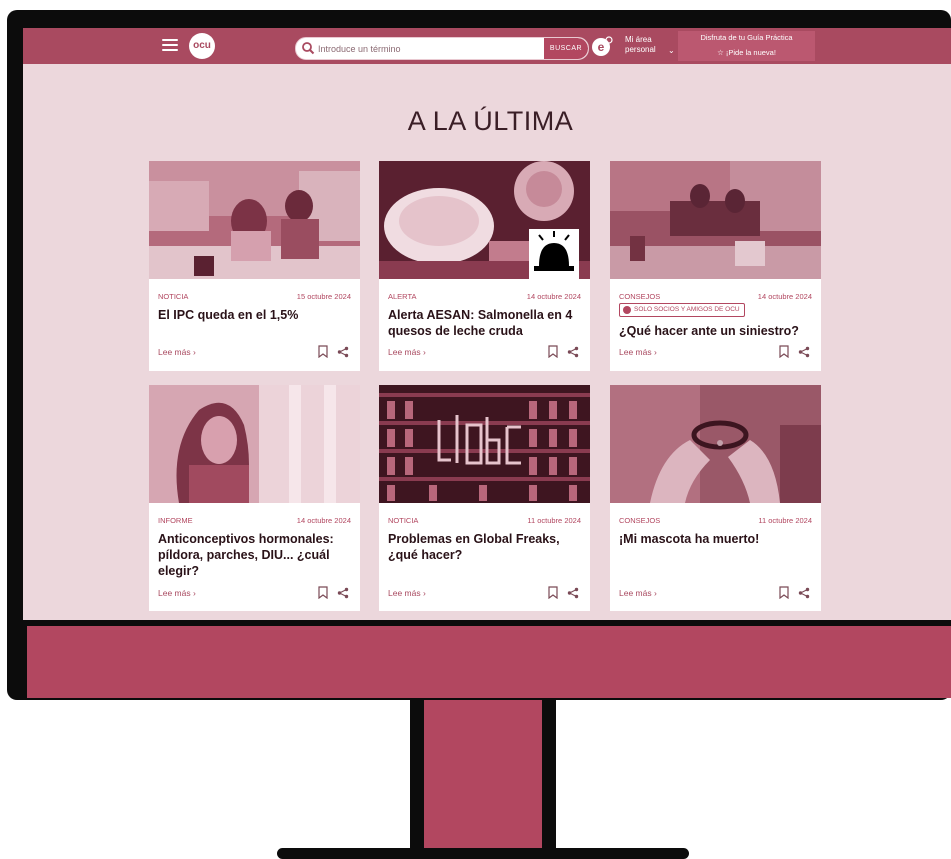  I want to click on article-date: 15 octubre 2024, so click(323, 296).